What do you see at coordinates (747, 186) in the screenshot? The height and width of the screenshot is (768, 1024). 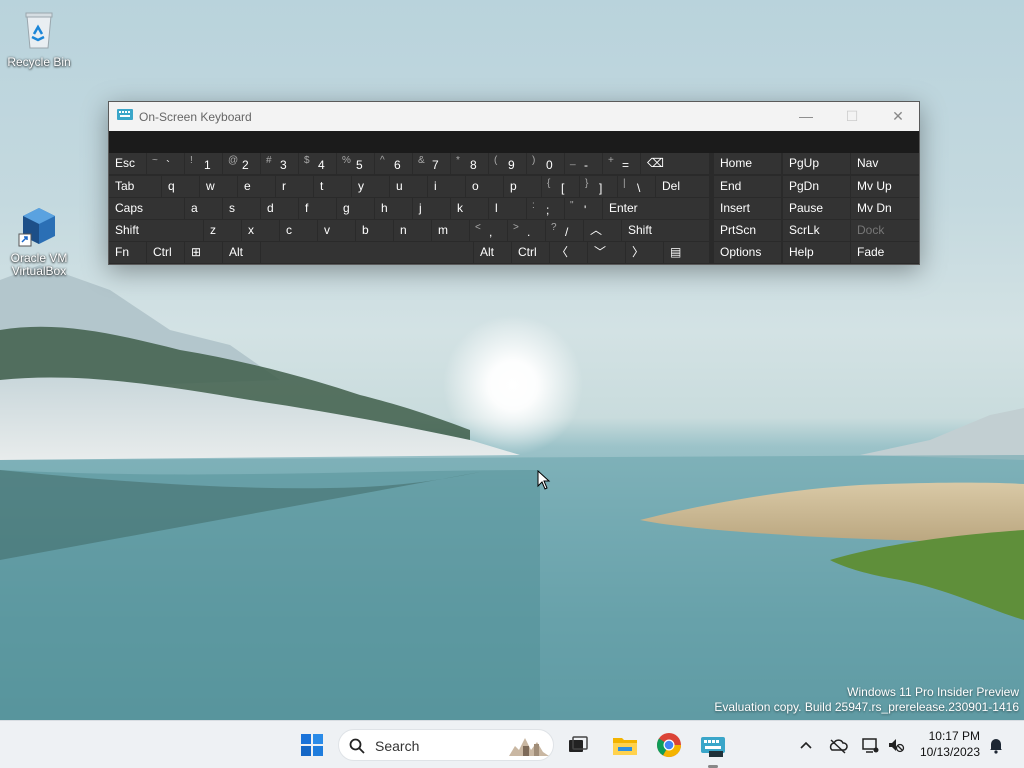 I see `nav-key-end: End` at bounding box center [747, 186].